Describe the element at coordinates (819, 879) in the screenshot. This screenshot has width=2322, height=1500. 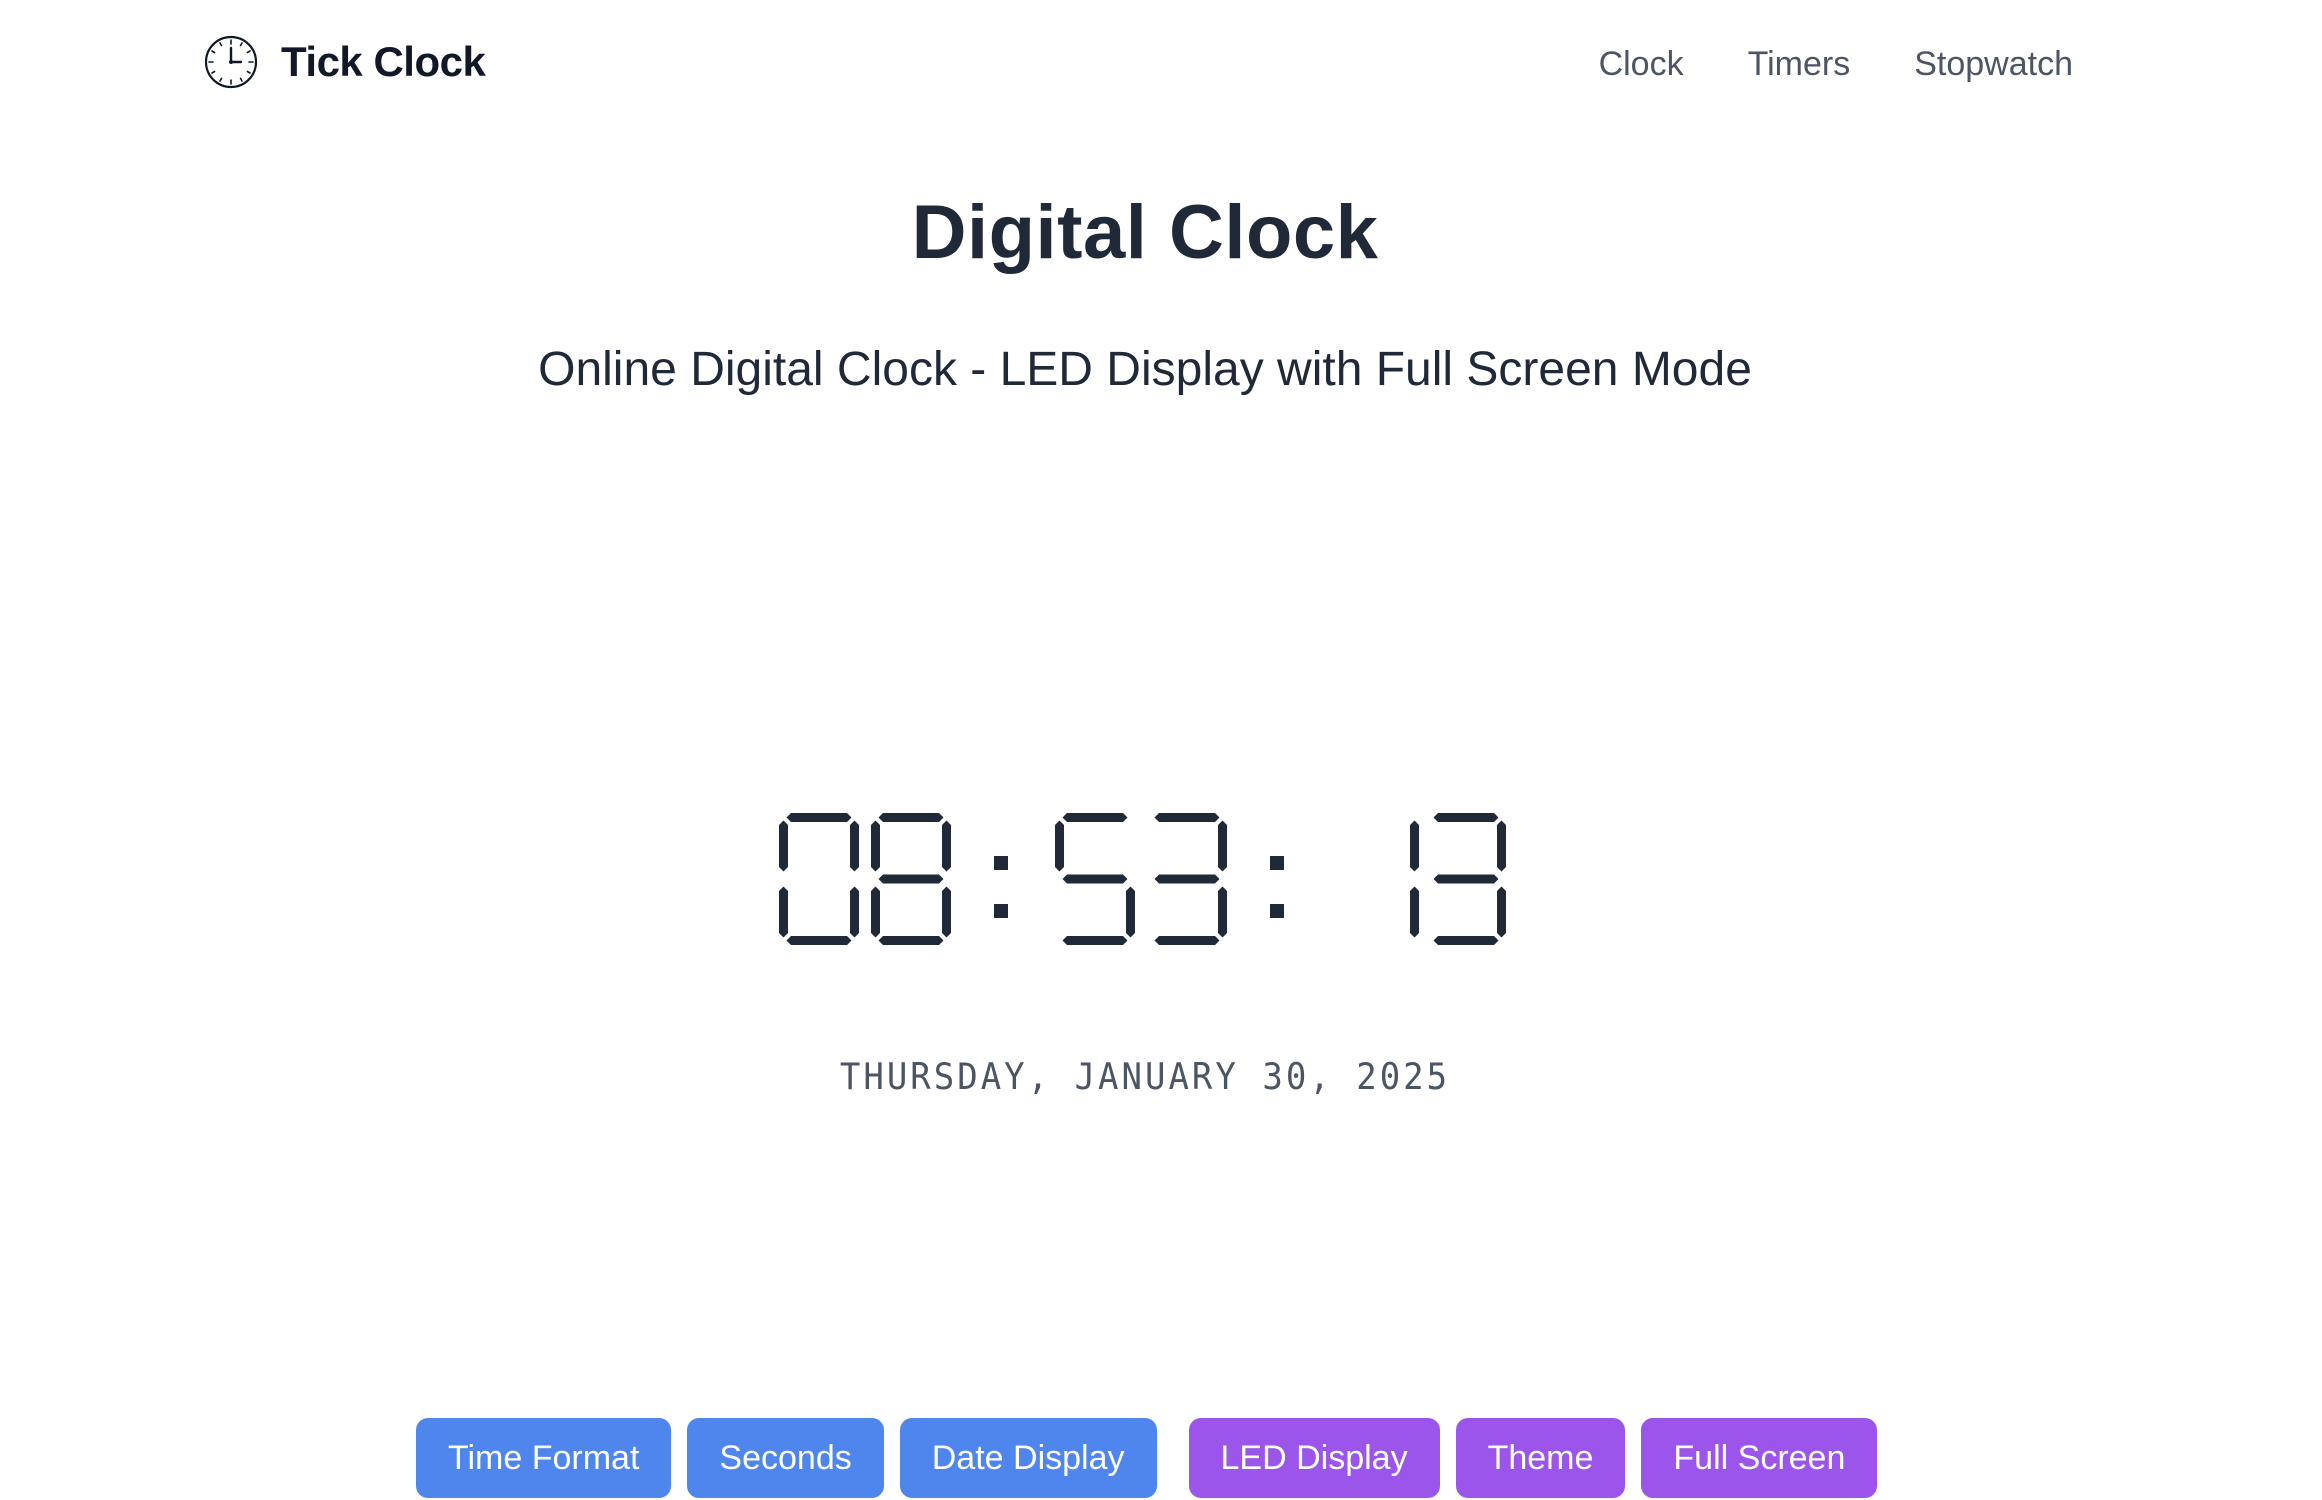
I see `hour-tens-digit` at that location.